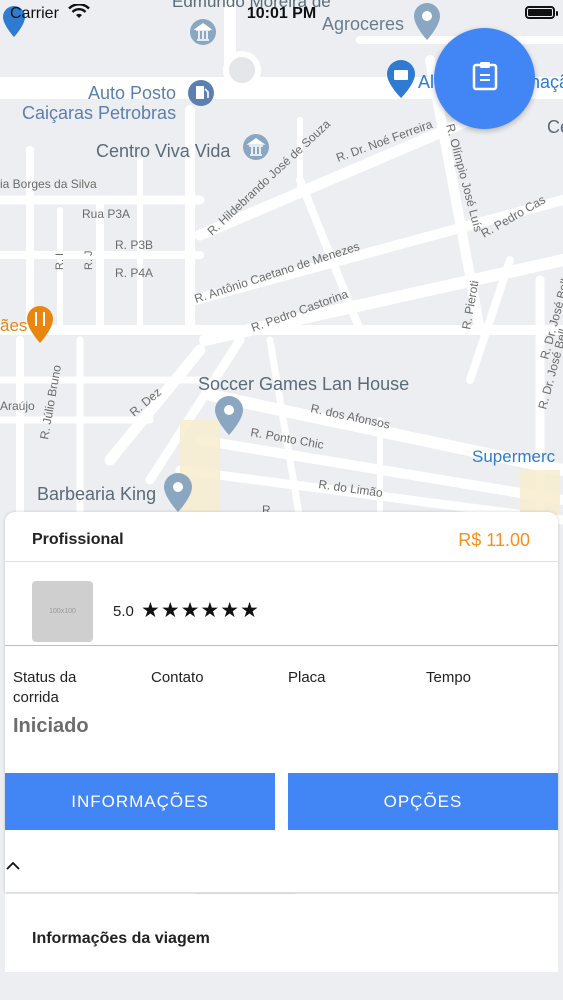  I want to click on clipboard-button, so click(484, 78).